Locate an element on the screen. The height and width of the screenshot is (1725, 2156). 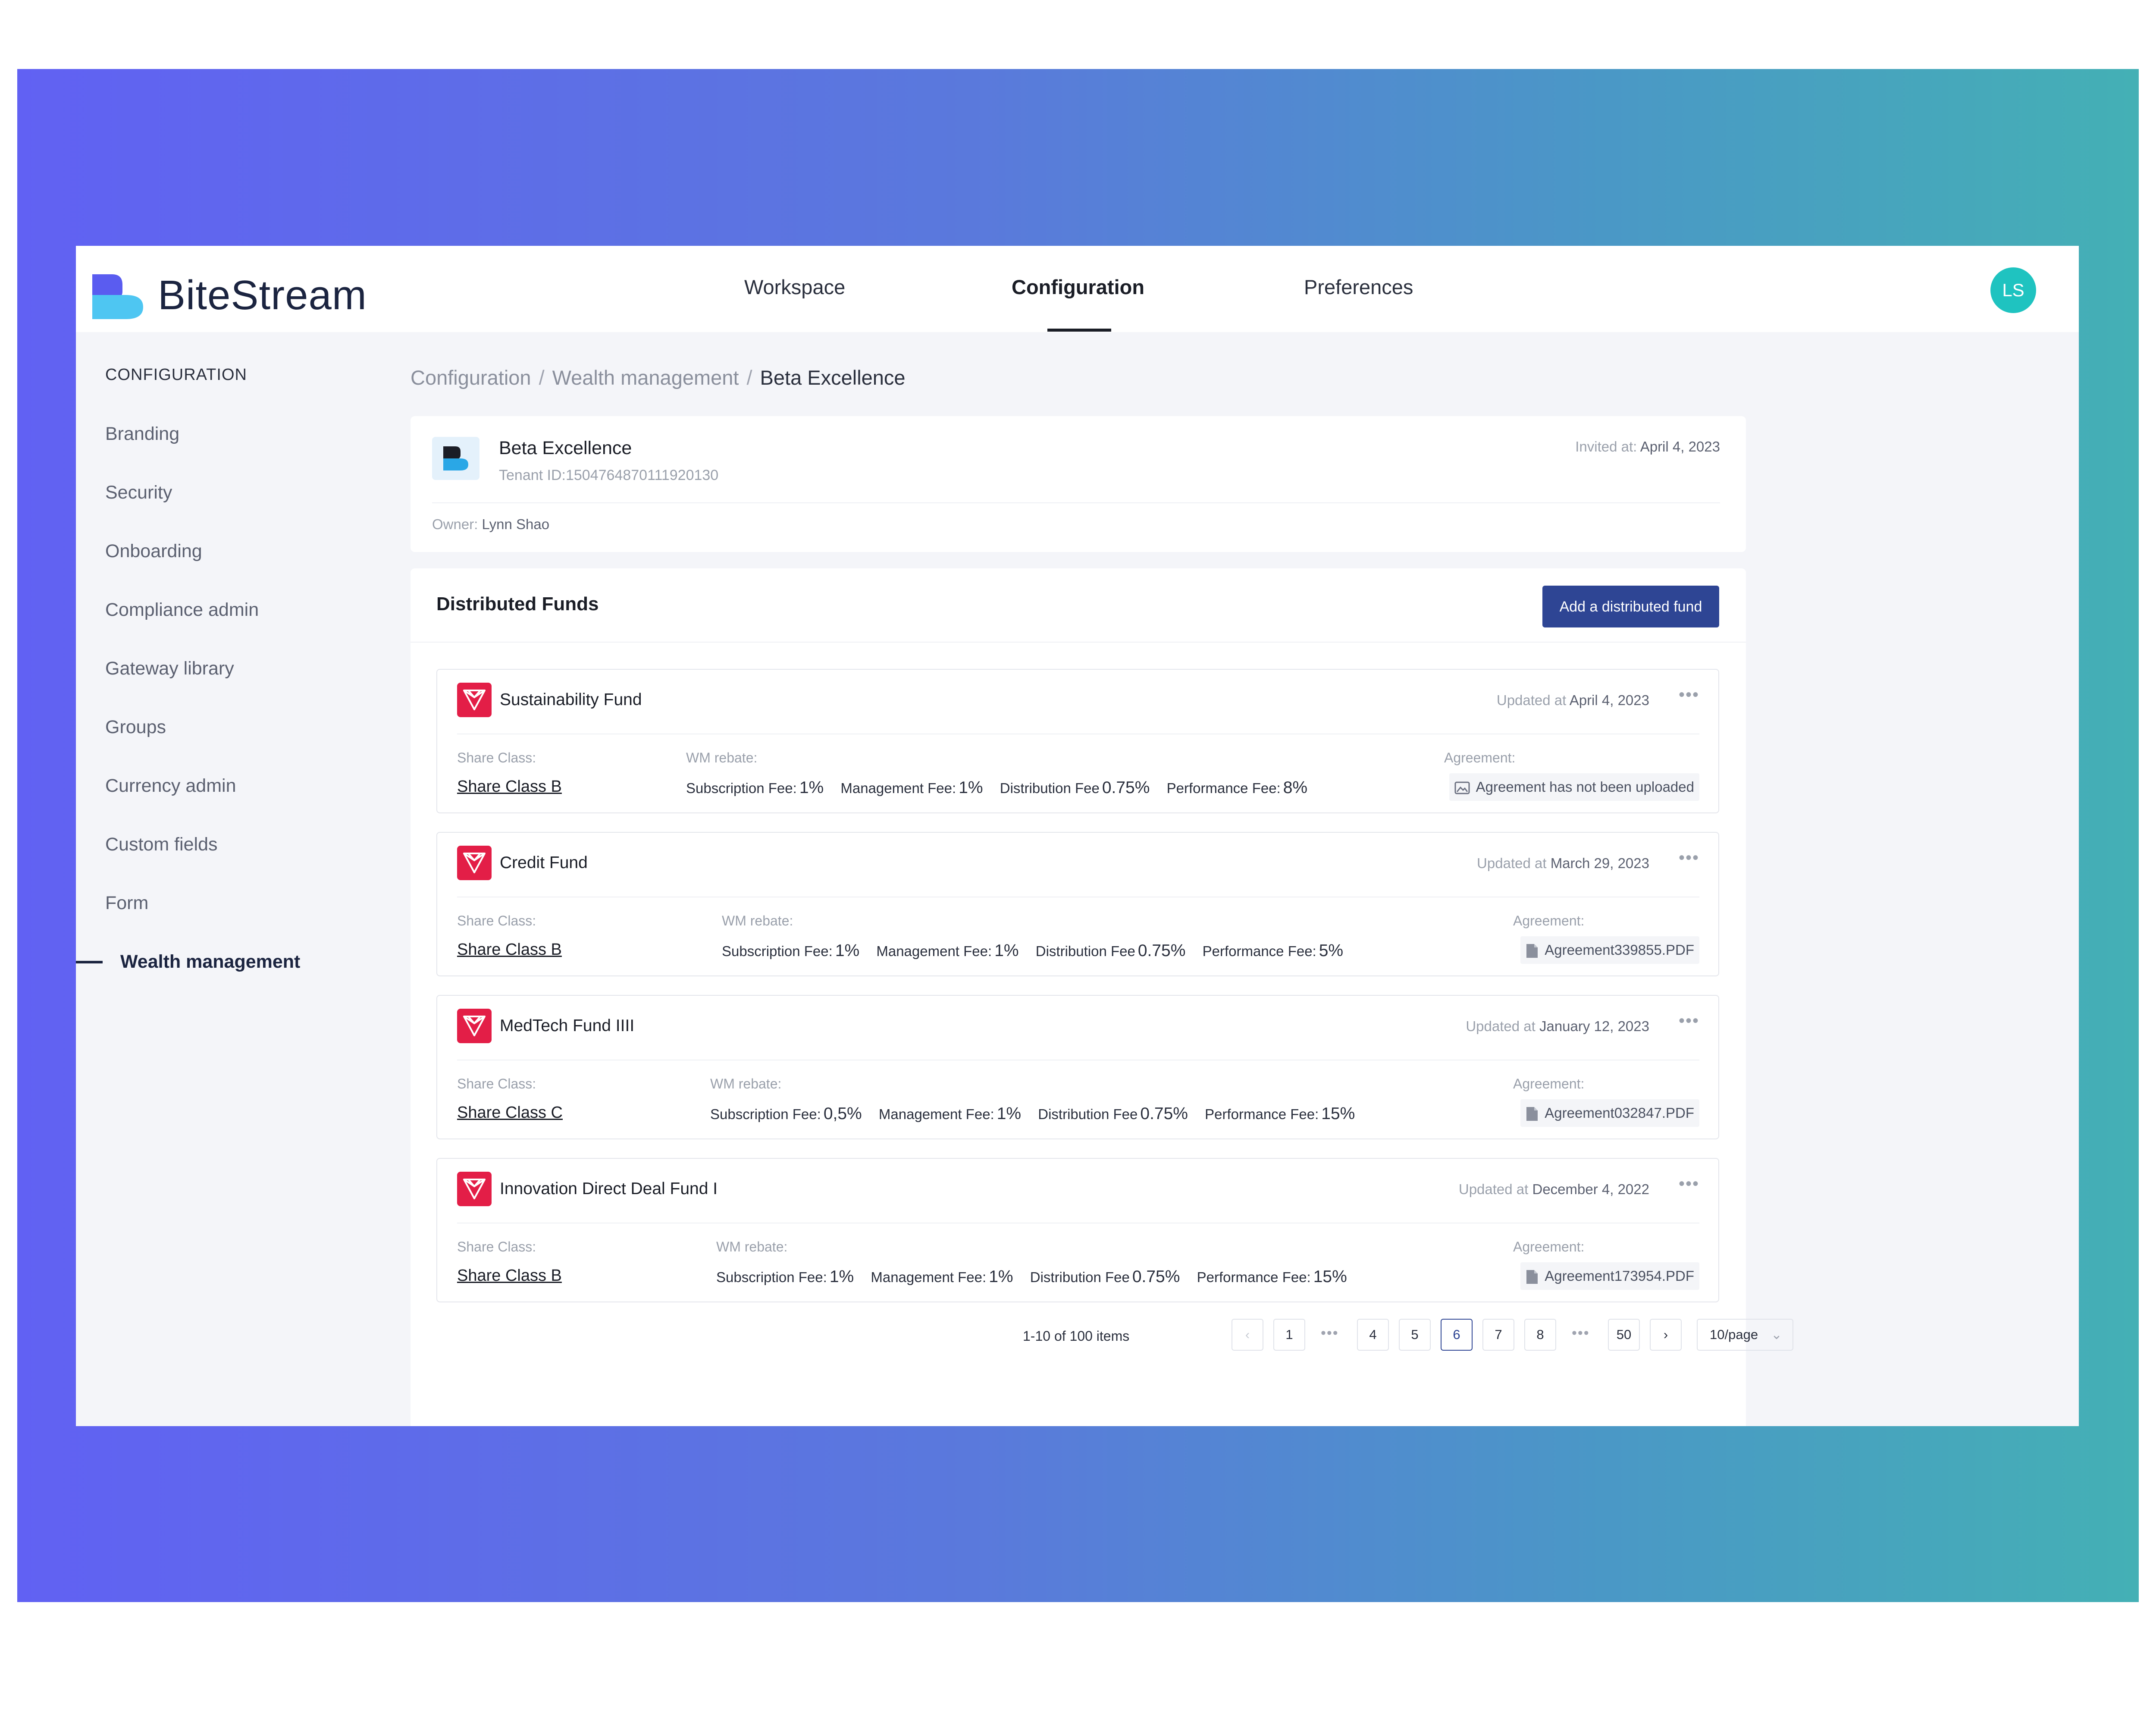
fund-updated-at: Updated at April 4, 2023 is located at coordinates (1573, 700).